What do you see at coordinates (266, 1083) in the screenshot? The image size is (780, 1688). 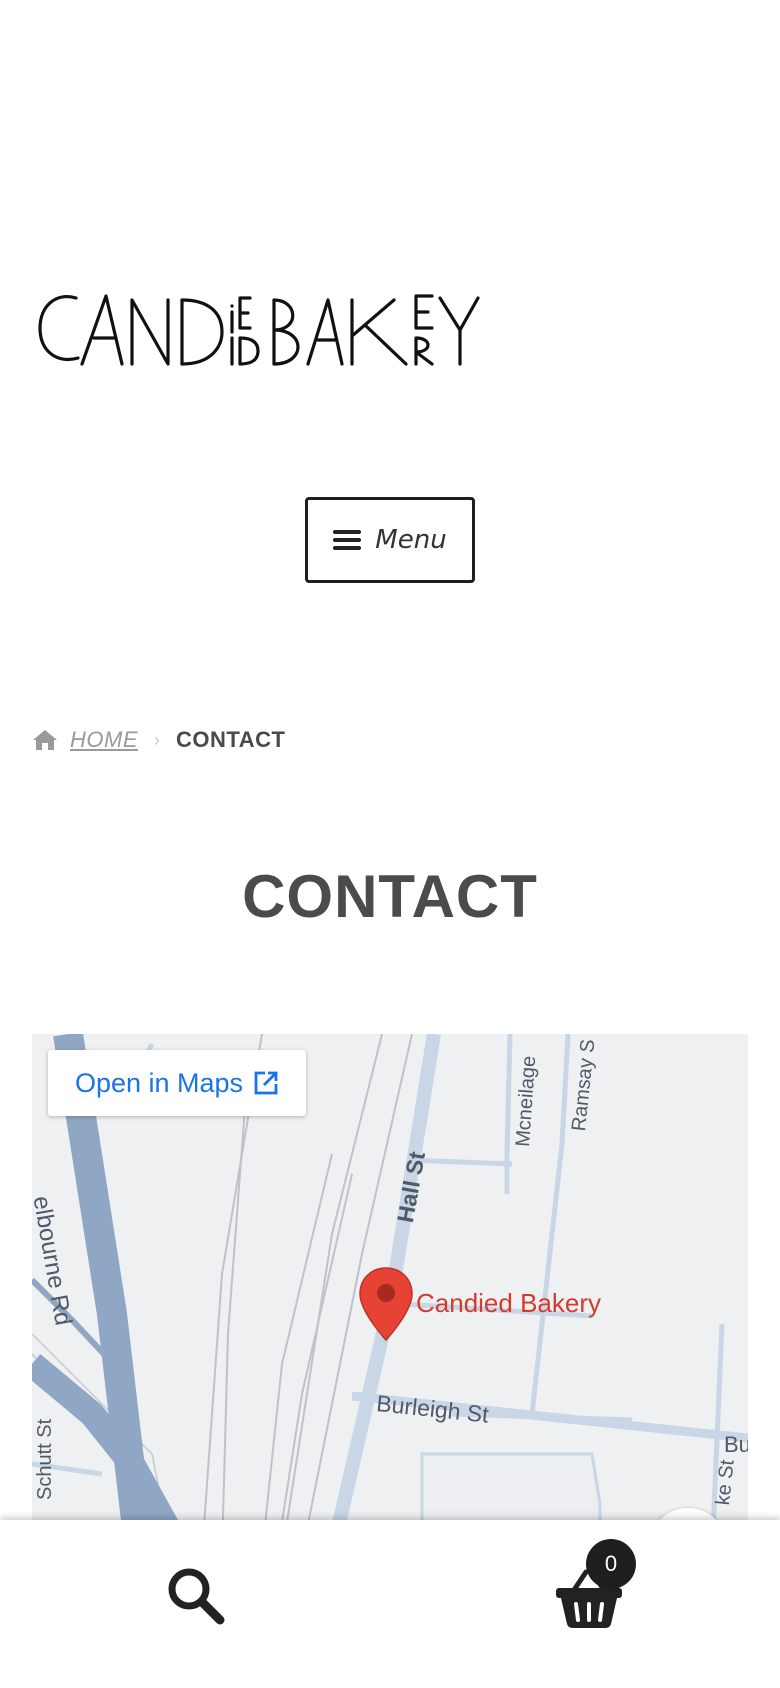 I see `external-link-icon` at bounding box center [266, 1083].